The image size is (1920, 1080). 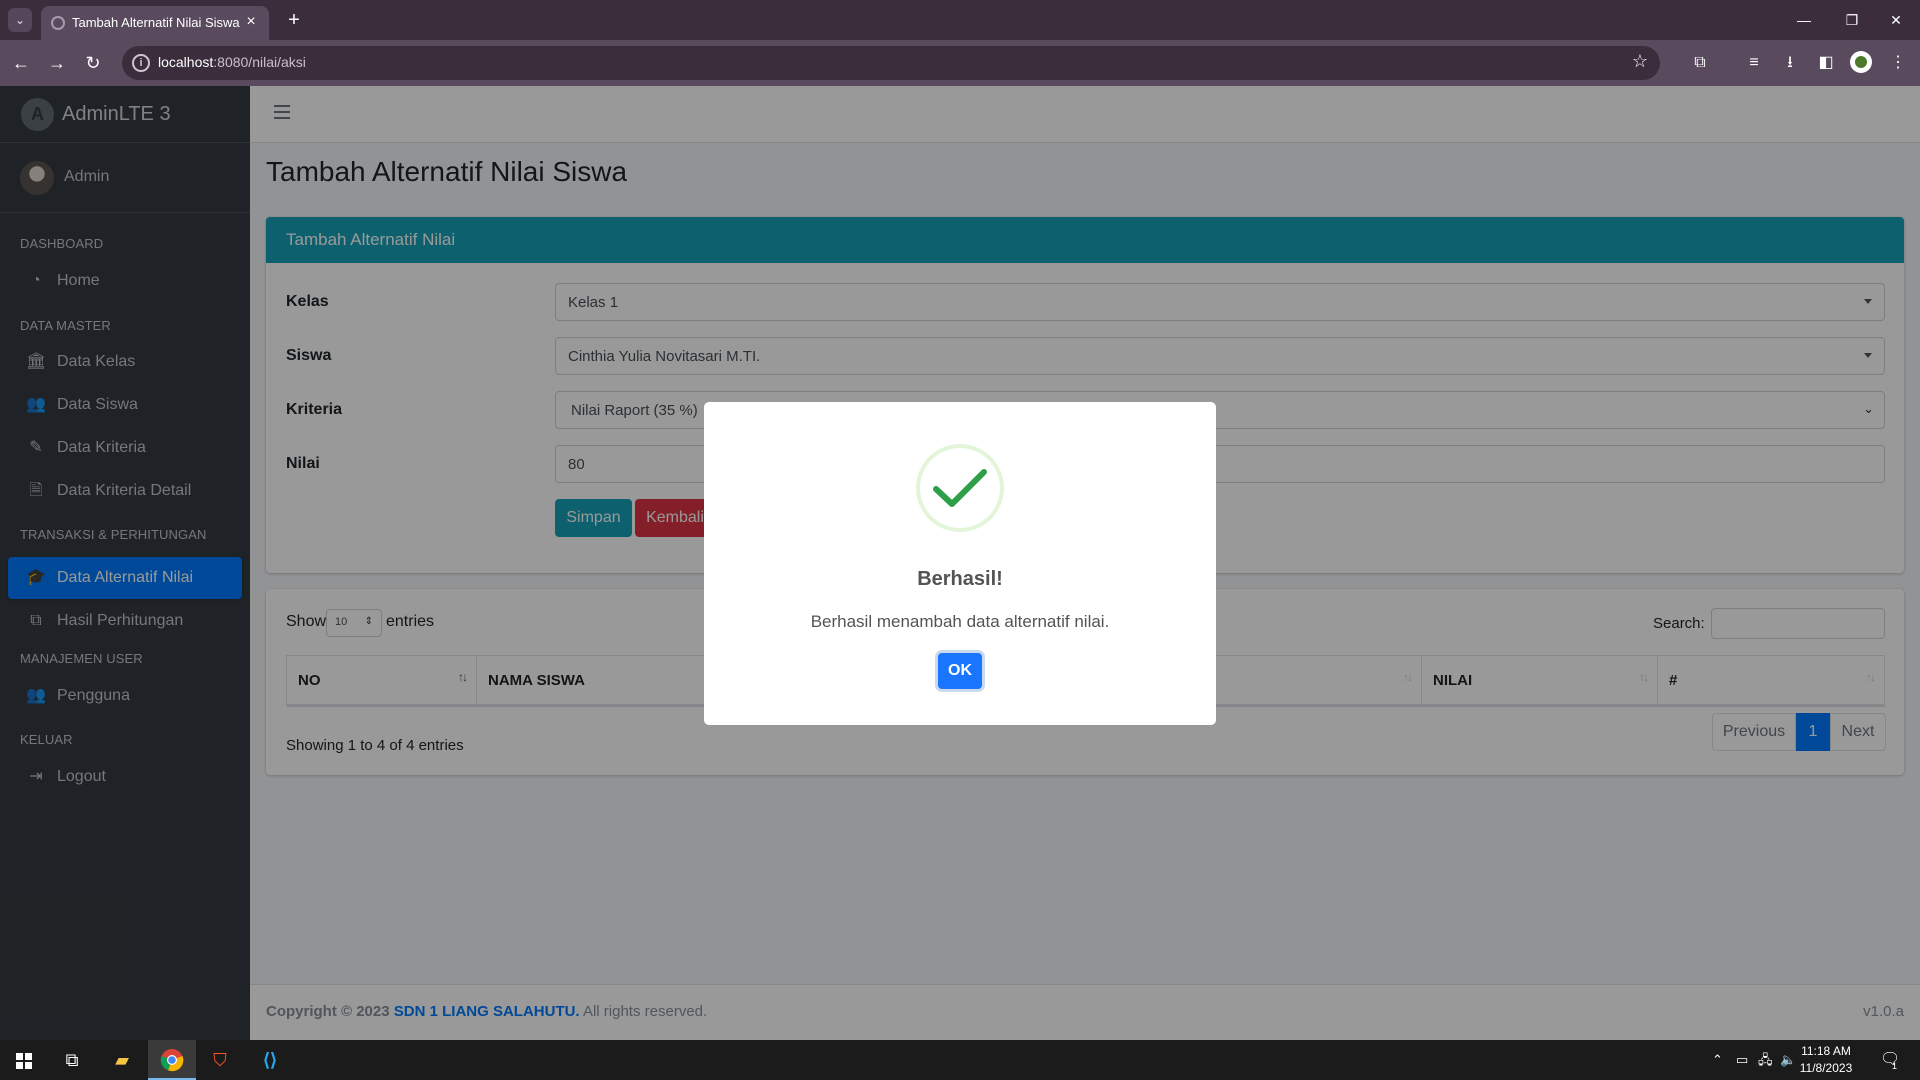 I want to click on back-arrow-icon: ←, so click(x=21, y=63).